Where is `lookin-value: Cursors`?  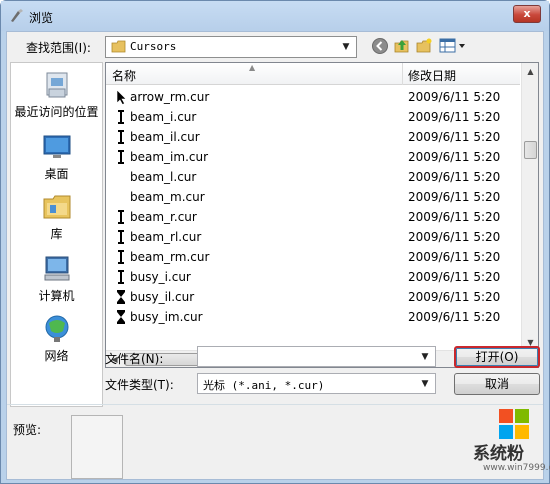 lookin-value: Cursors is located at coordinates (153, 46).